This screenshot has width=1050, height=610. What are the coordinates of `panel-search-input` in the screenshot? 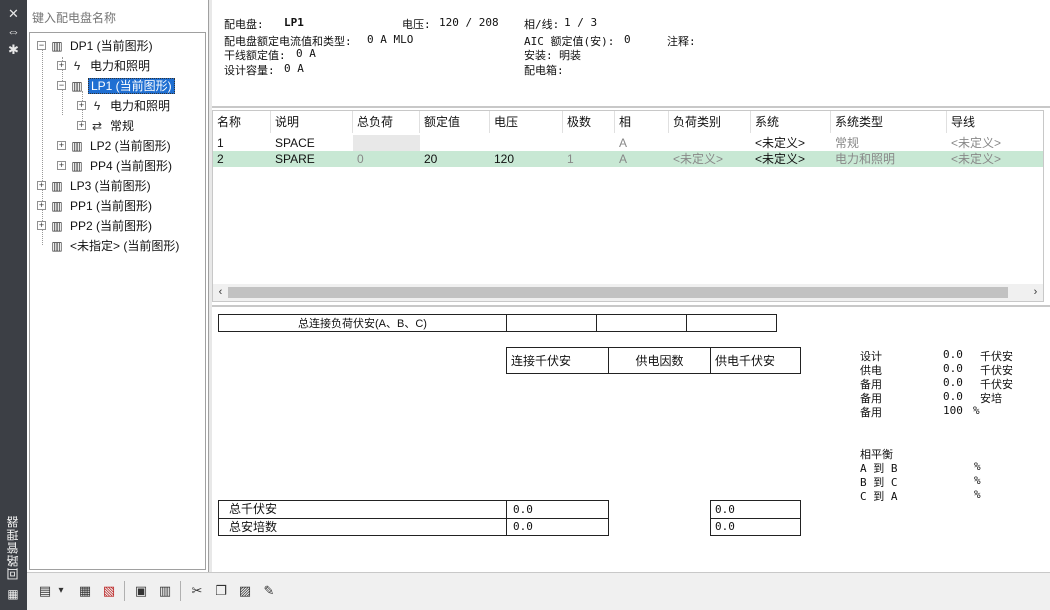 It's located at (117, 18).